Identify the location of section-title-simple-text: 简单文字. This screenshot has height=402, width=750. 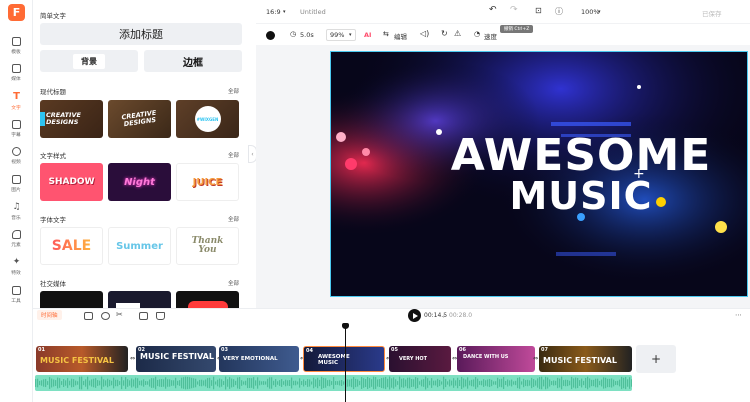
(53, 16).